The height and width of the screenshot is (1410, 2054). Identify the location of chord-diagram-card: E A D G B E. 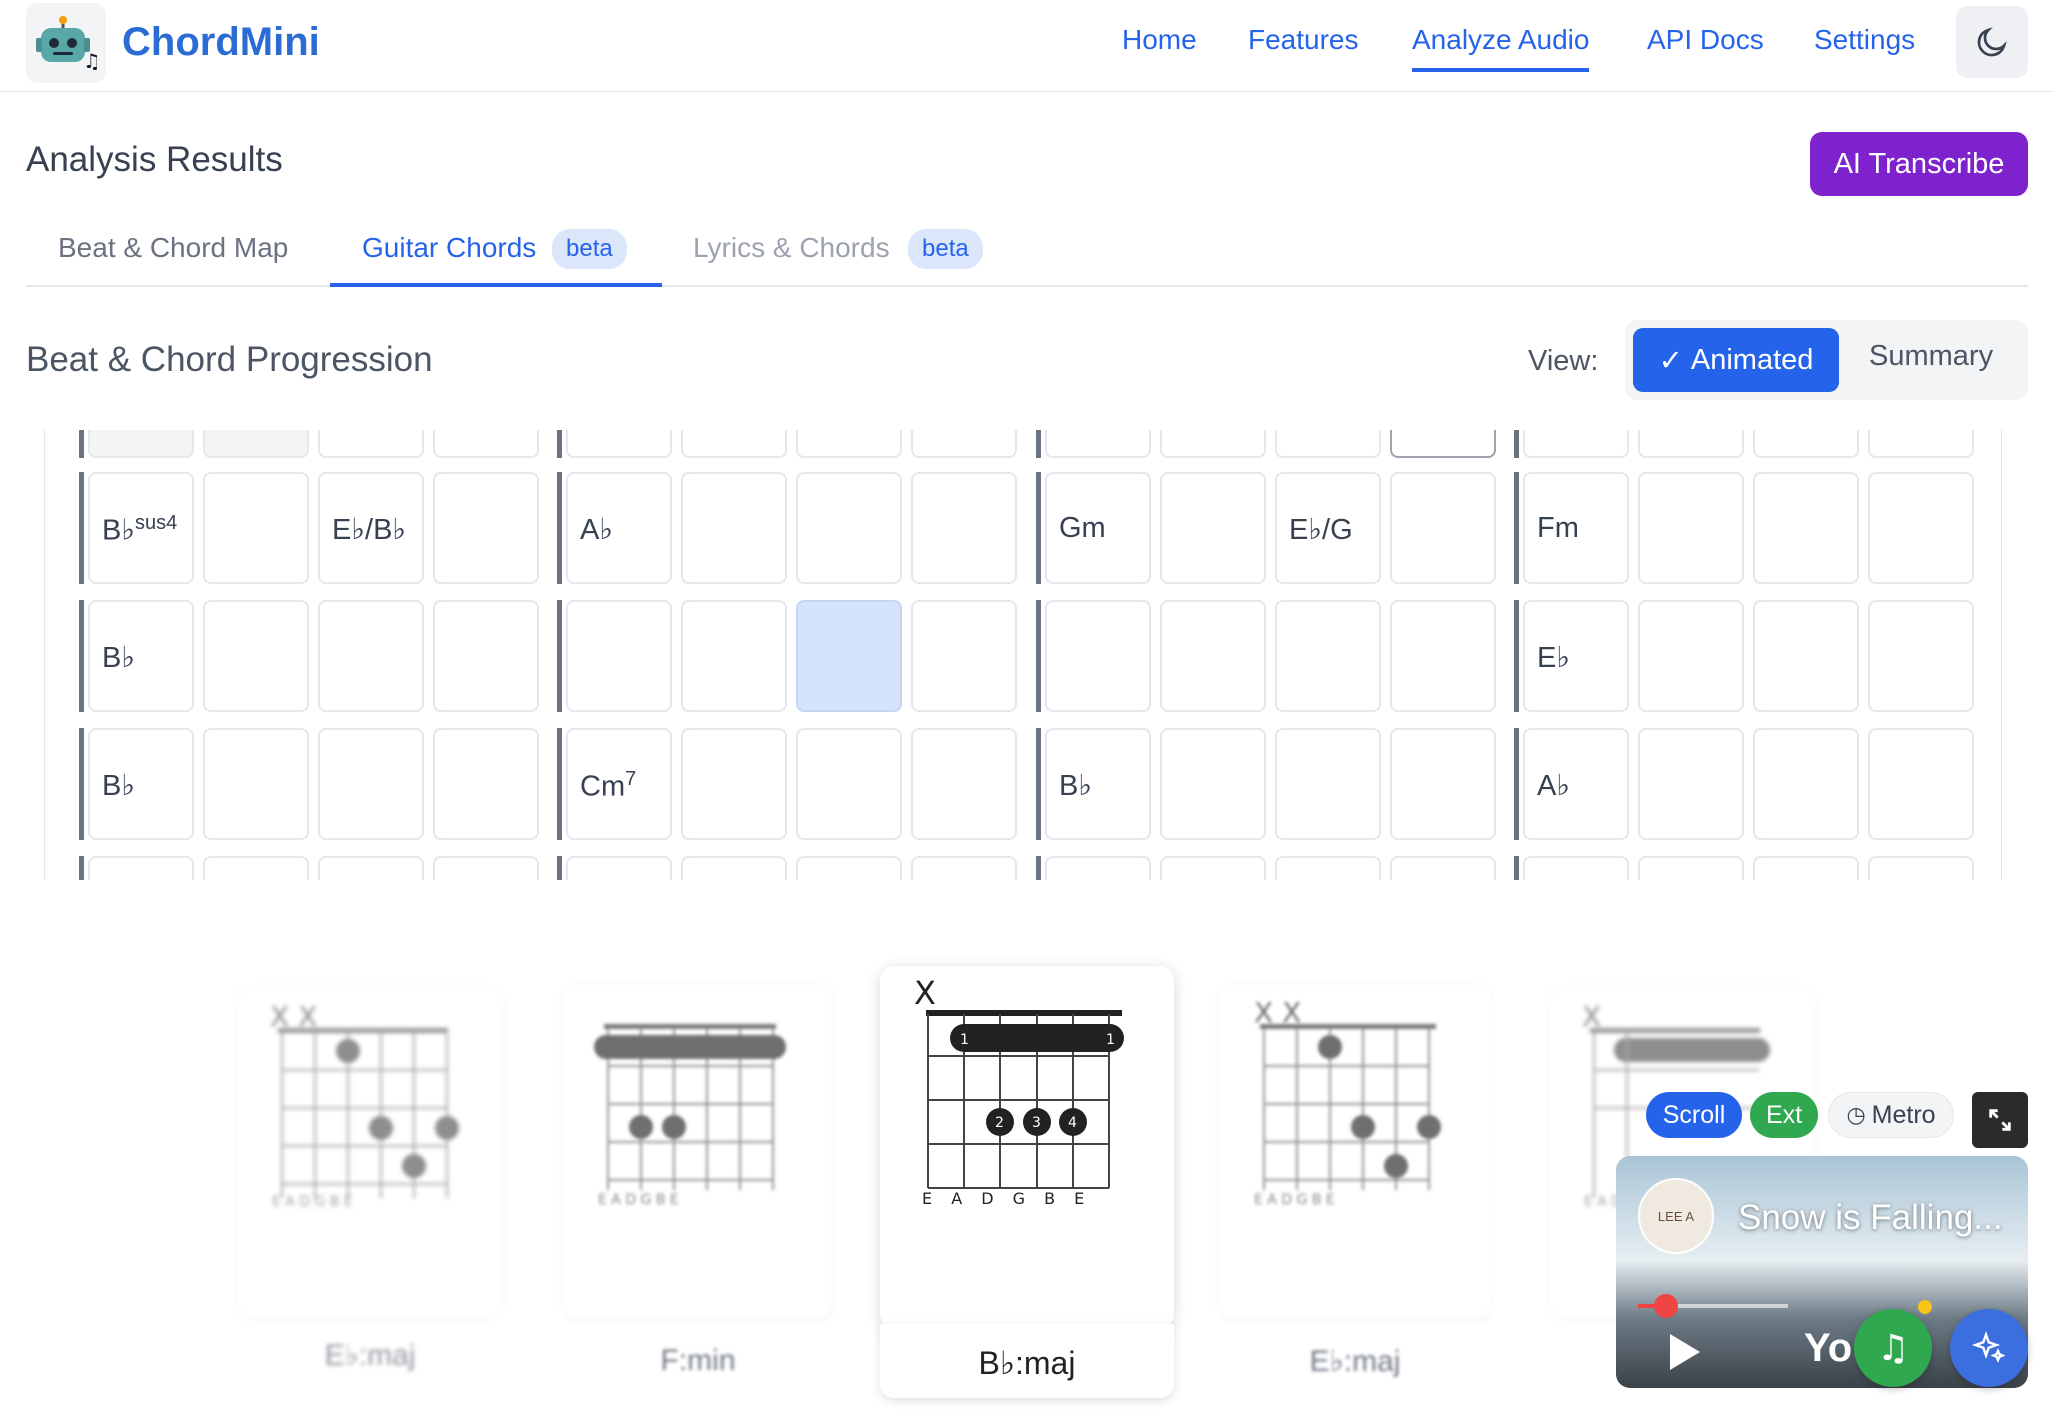
(698, 1151).